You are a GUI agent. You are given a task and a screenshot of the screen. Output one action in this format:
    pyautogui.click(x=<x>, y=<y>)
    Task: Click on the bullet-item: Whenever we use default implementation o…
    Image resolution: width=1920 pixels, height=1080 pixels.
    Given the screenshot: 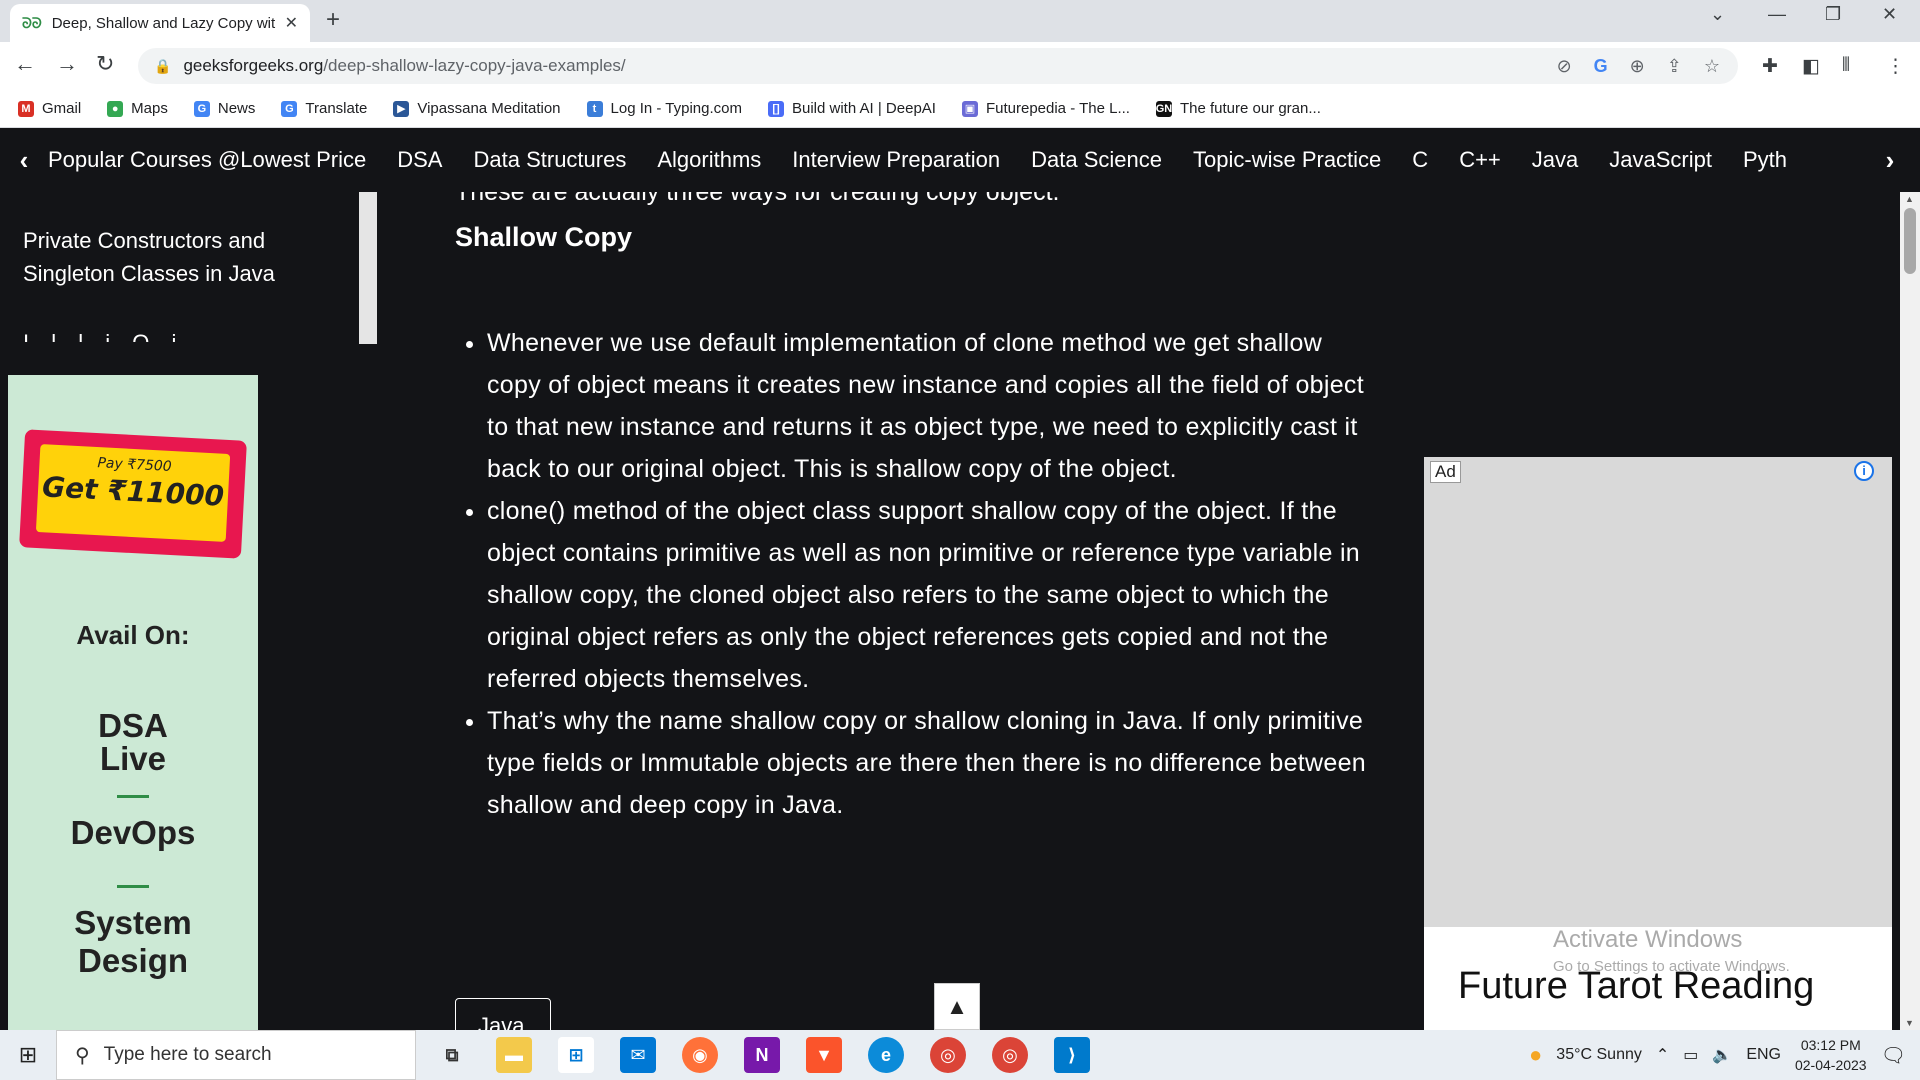 What is the action you would take?
    pyautogui.click(x=927, y=406)
    